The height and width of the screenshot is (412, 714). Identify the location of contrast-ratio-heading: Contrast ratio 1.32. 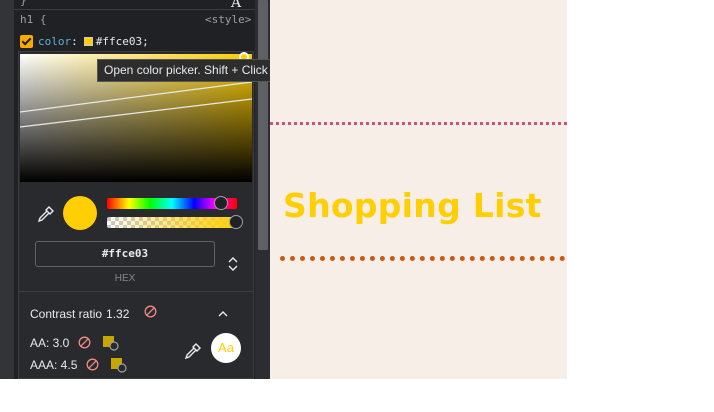
(79, 314).